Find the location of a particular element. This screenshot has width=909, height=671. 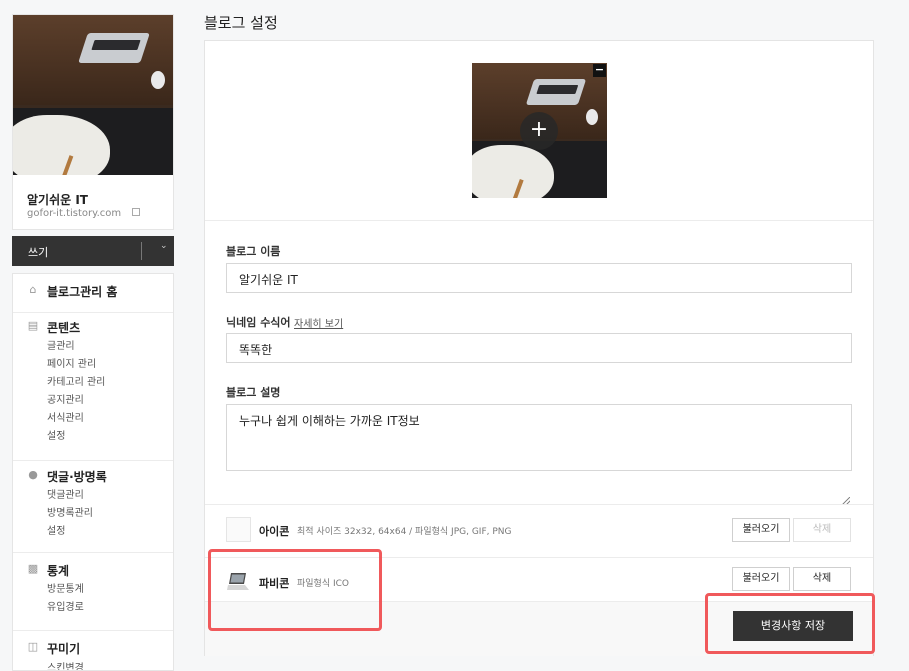

remove-image-button: − is located at coordinates (599, 70).